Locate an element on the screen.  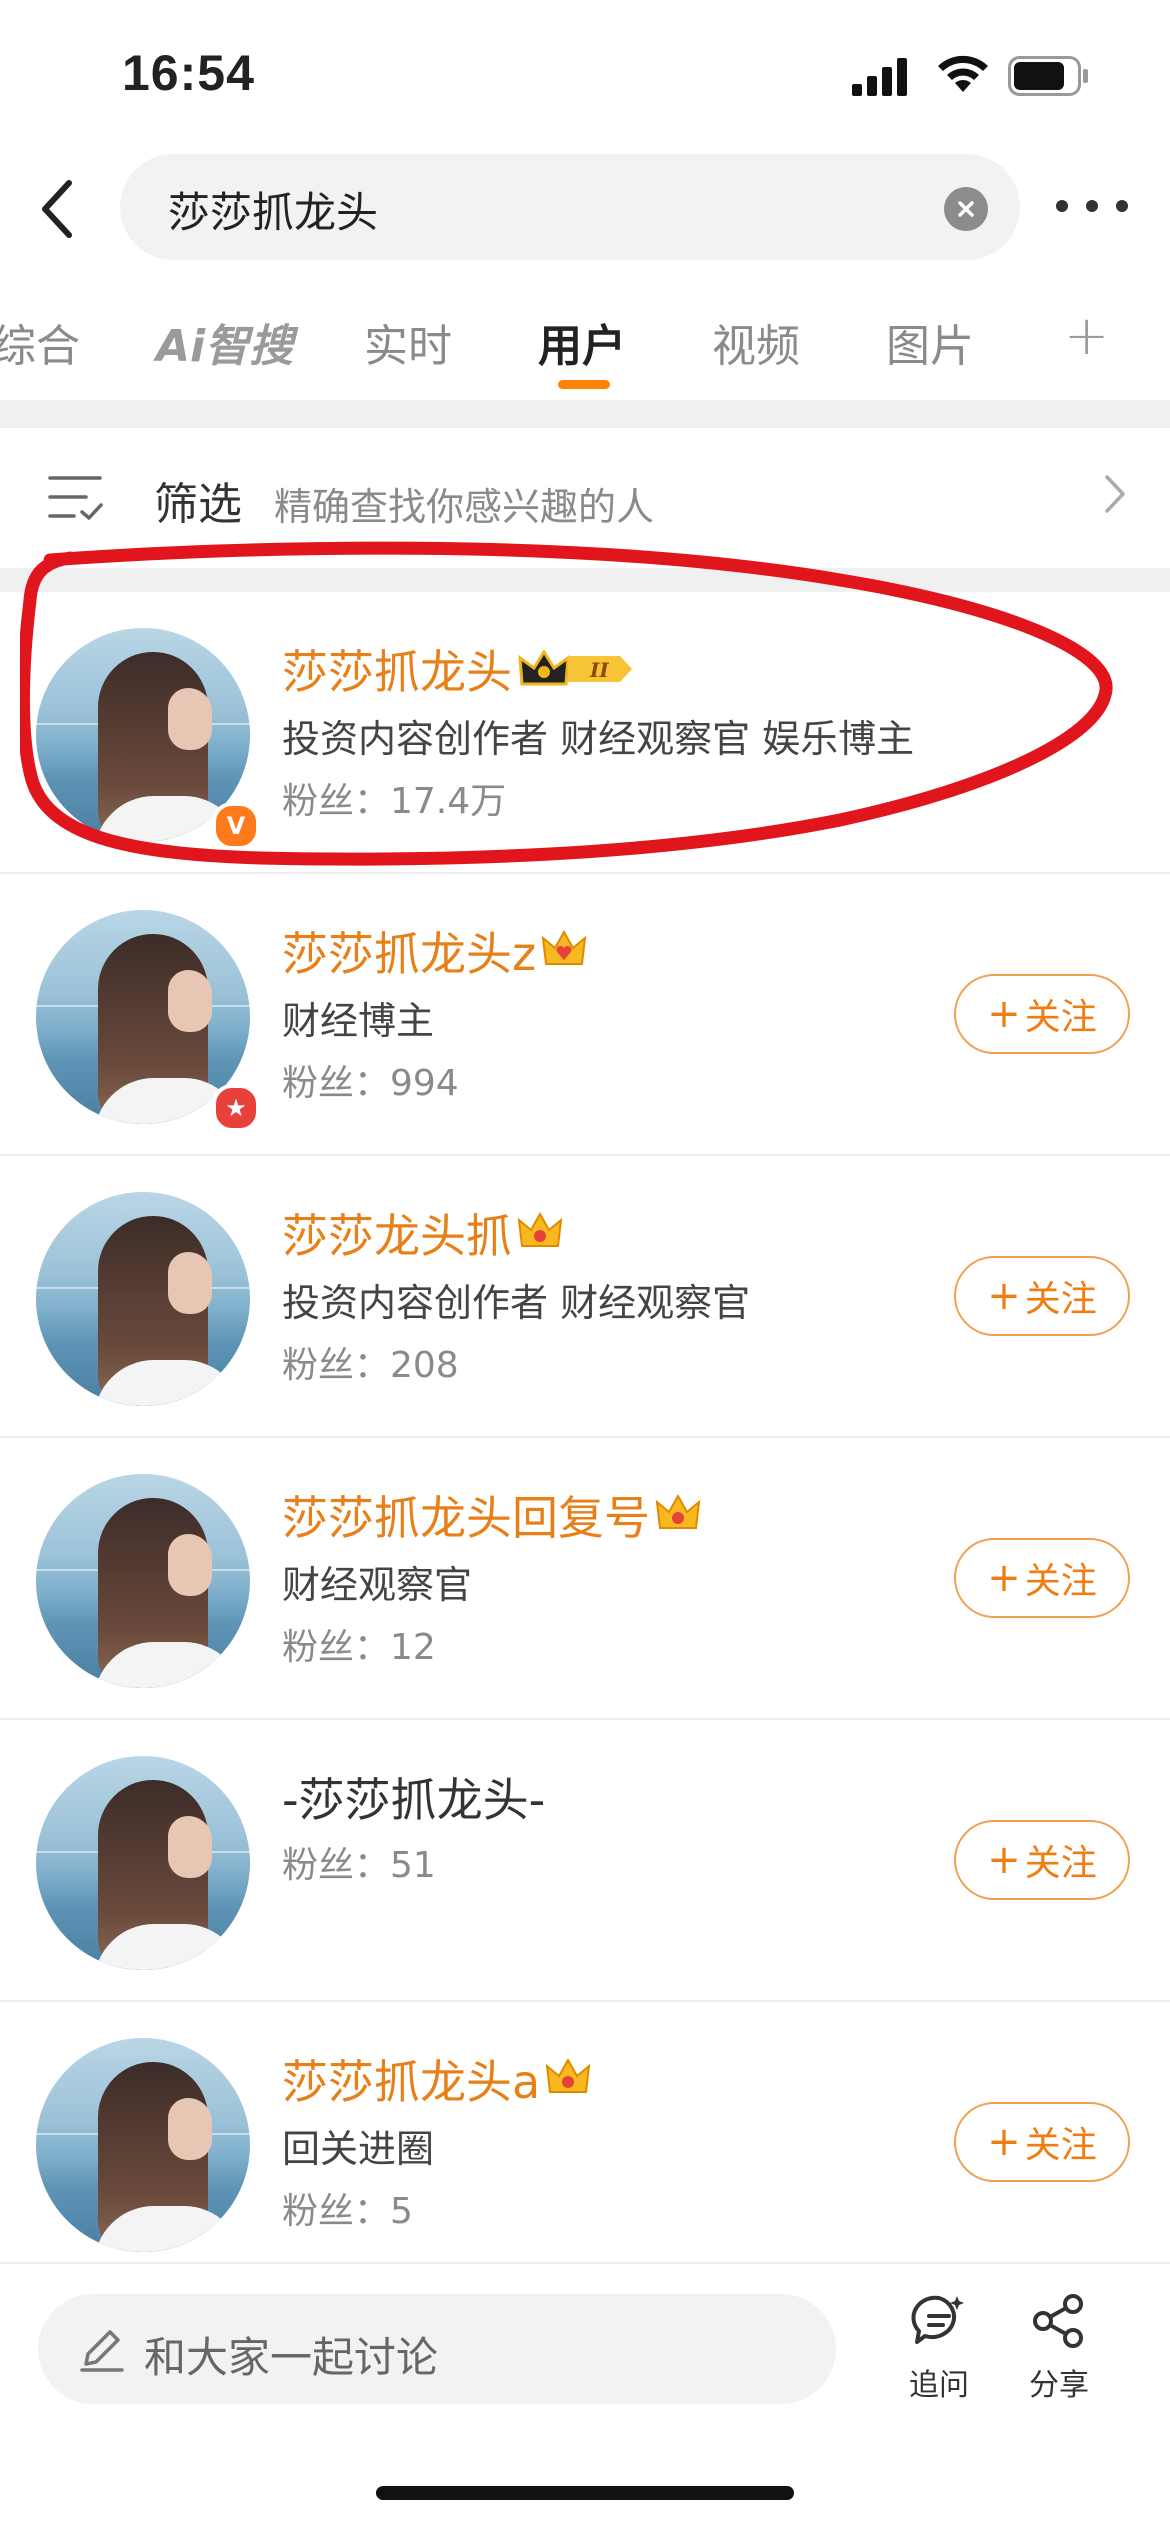
status-bar: 16:54 is located at coordinates (585, 75).